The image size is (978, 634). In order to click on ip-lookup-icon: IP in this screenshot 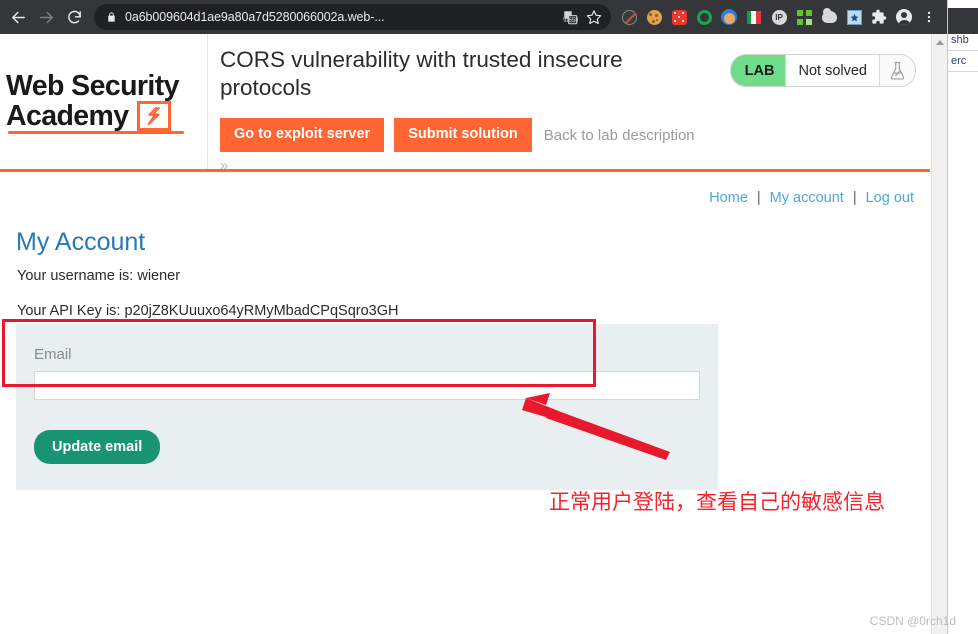, I will do `click(779, 17)`.